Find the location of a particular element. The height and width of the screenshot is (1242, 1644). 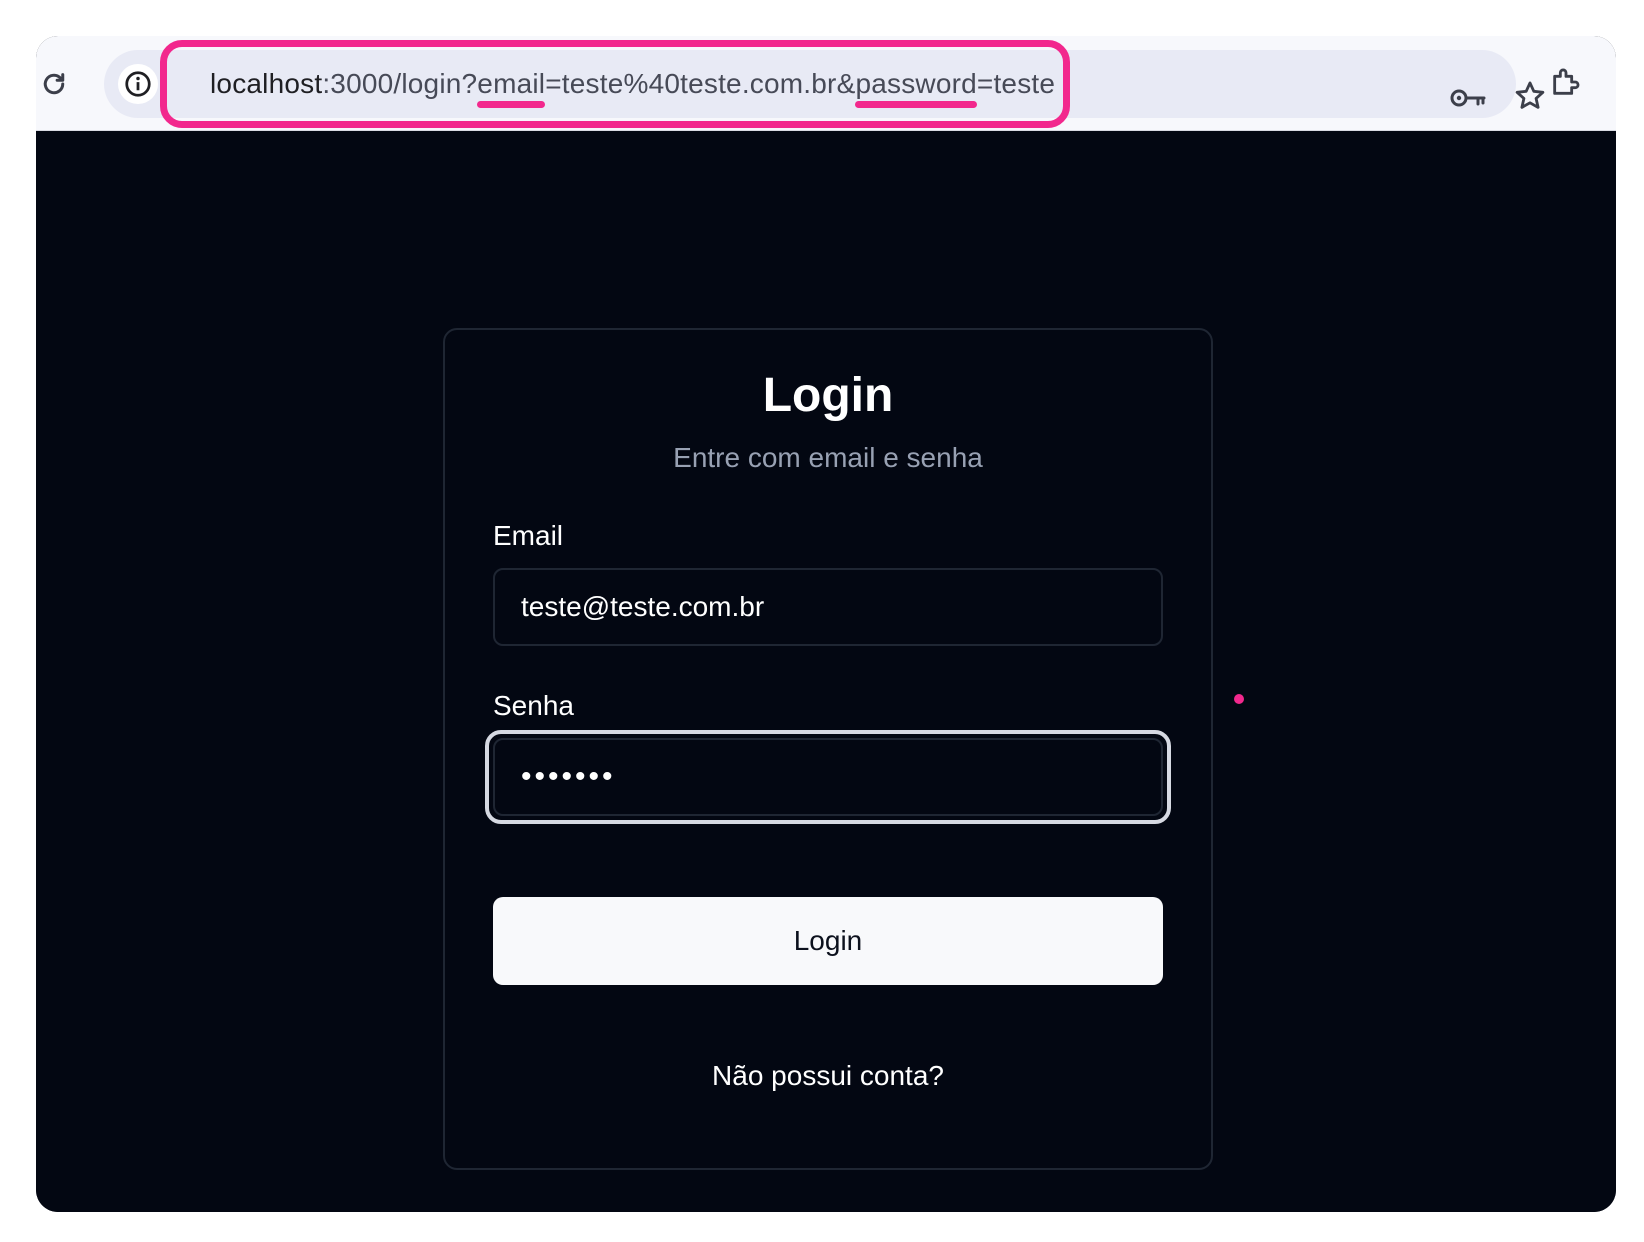

star-icon is located at coordinates (1530, 96).